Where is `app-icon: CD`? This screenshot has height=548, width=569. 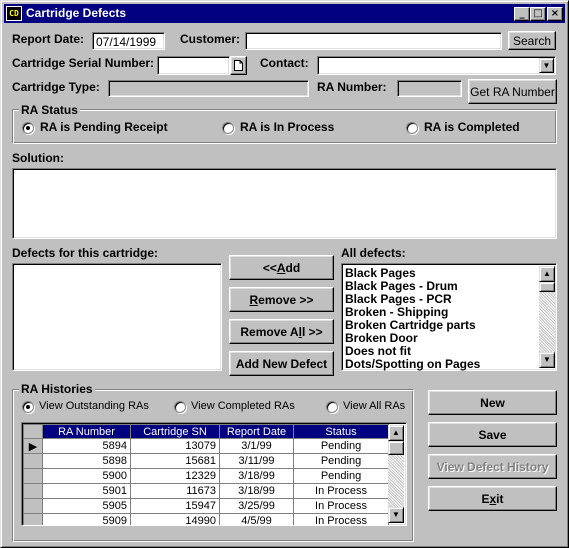 app-icon: CD is located at coordinates (14, 13).